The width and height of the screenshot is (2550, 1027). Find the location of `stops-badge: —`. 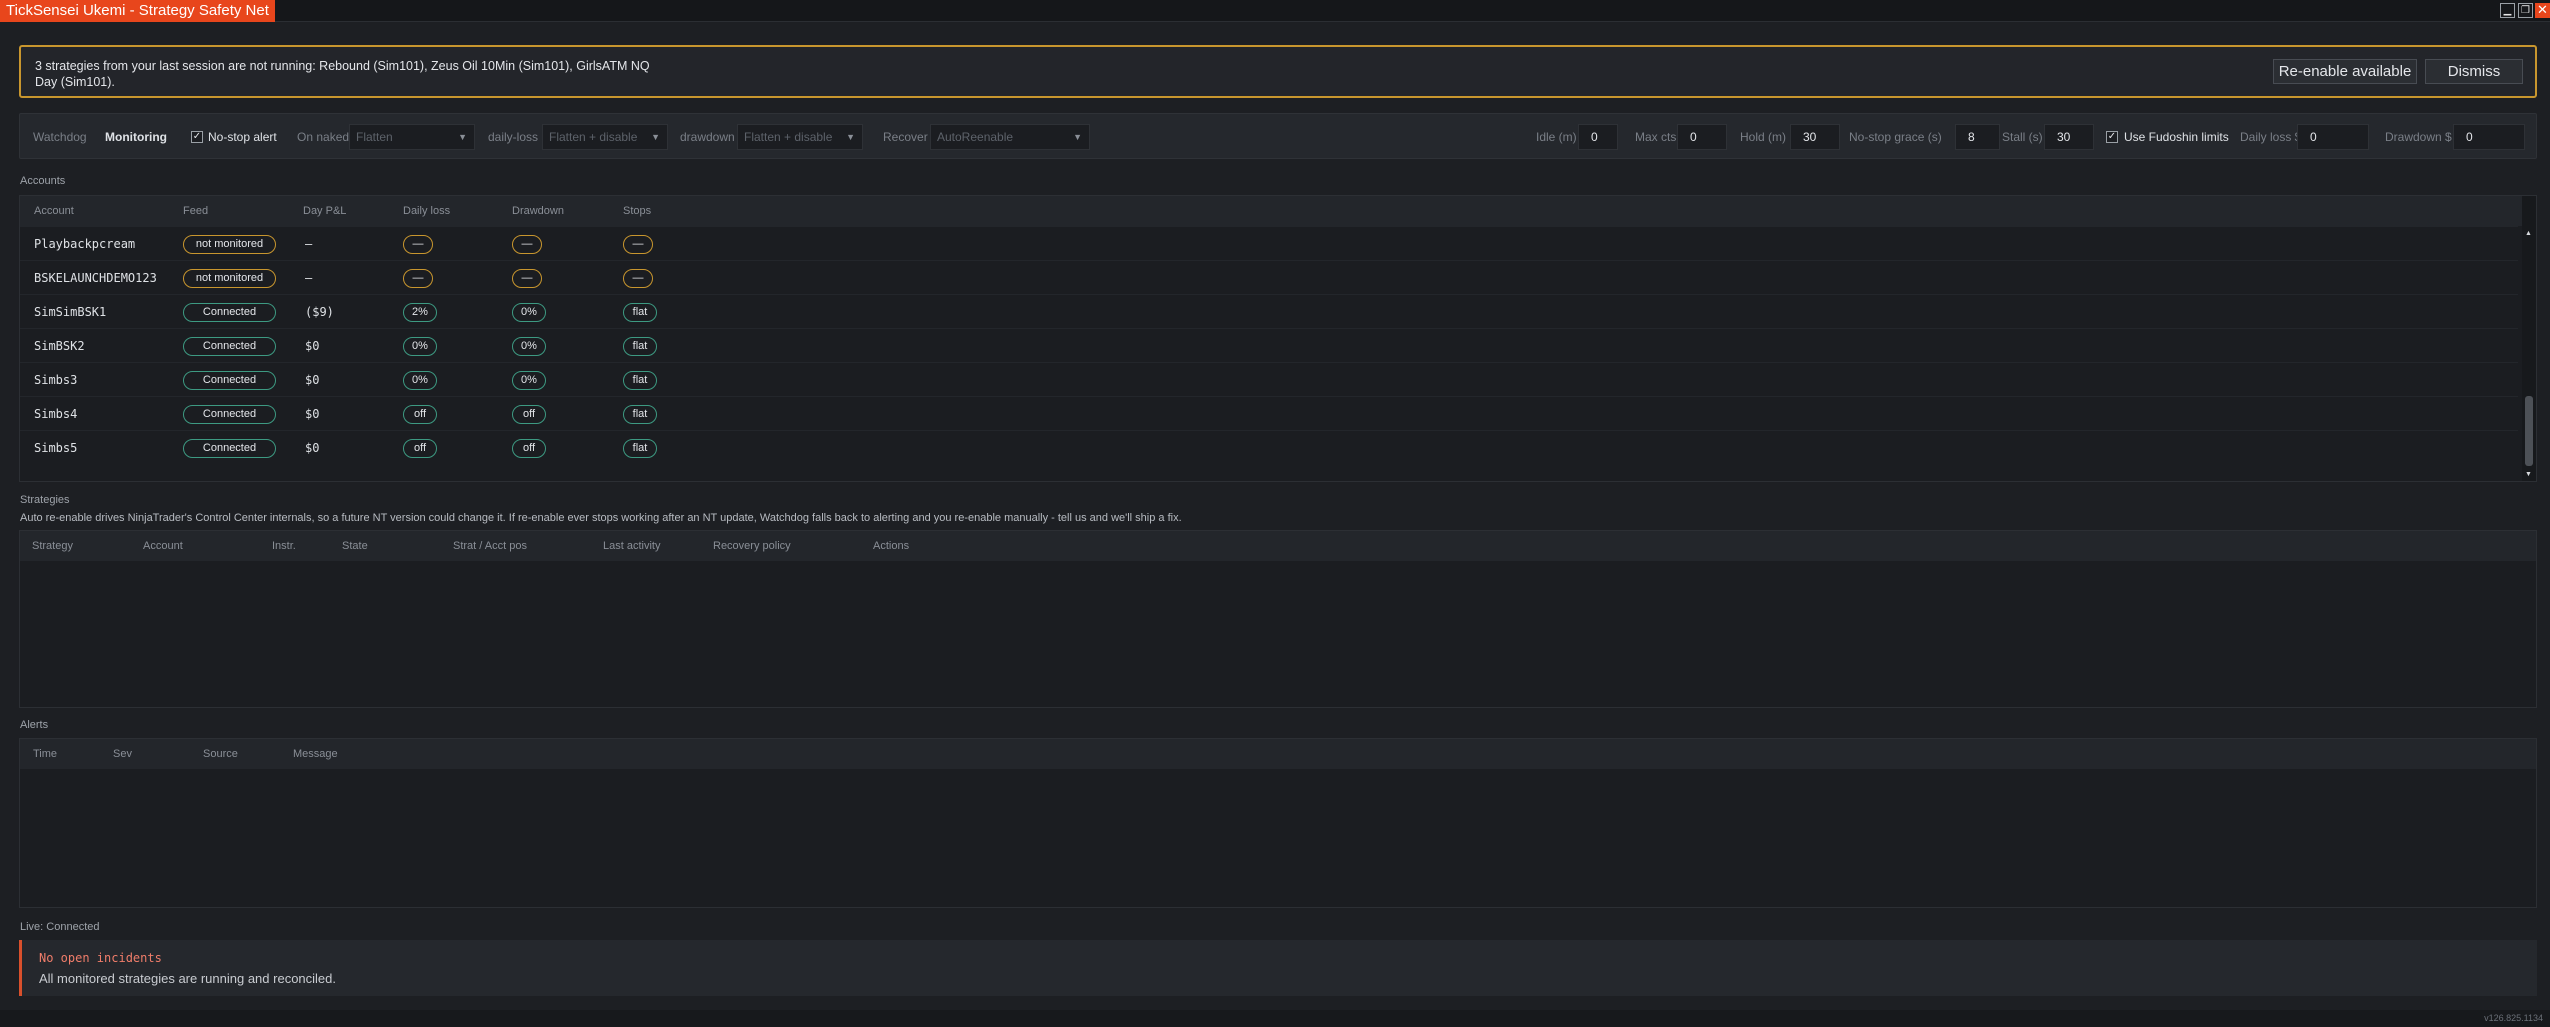

stops-badge: — is located at coordinates (638, 244).